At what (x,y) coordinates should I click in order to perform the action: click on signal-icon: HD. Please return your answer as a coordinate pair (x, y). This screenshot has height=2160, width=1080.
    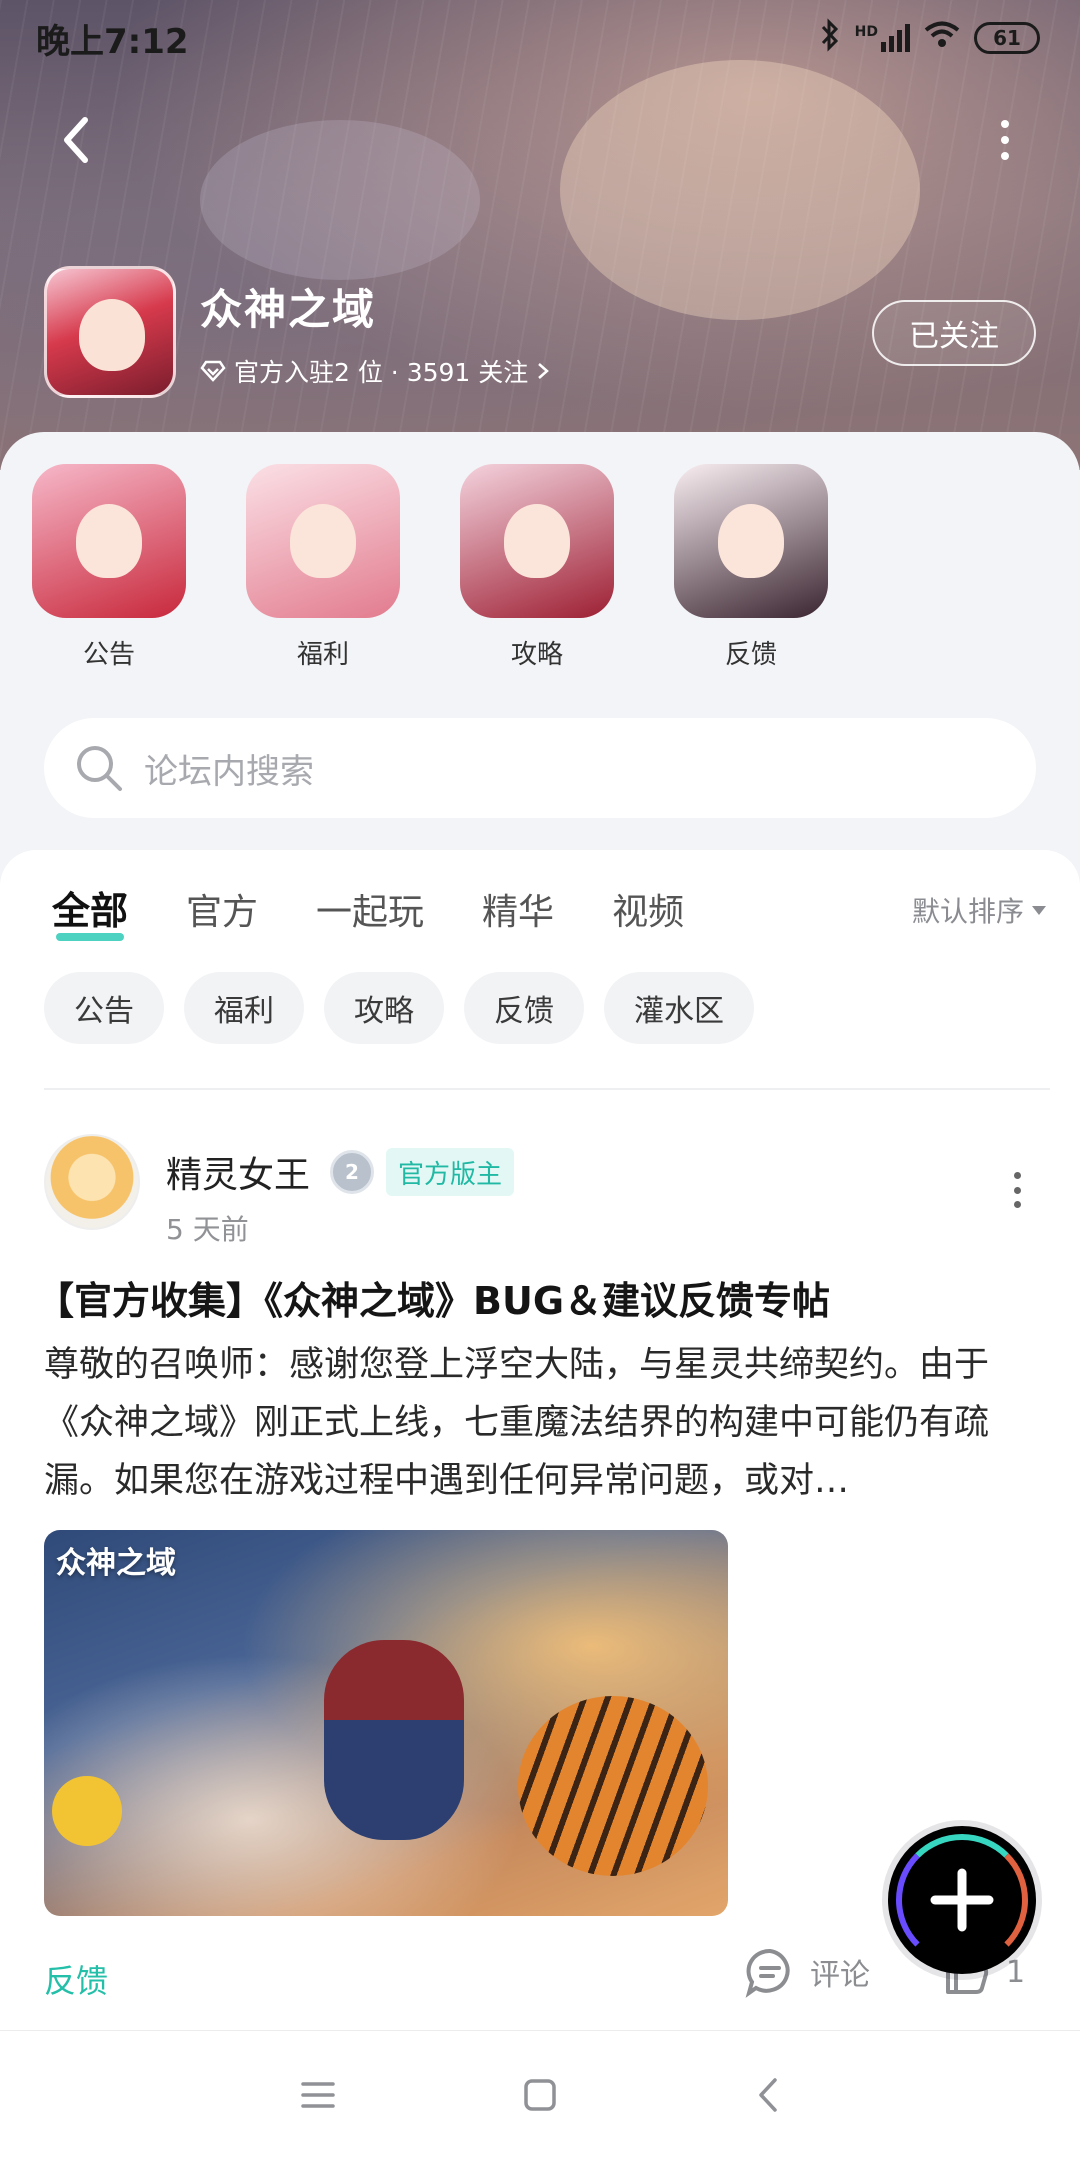
    Looking at the image, I should click on (882, 38).